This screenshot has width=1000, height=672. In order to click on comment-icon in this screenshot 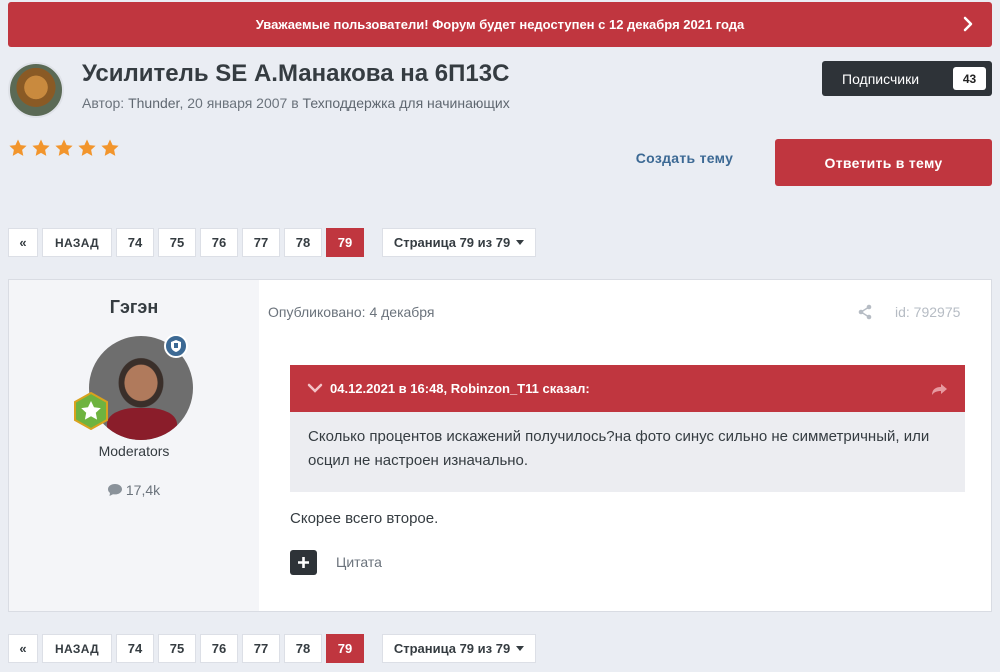, I will do `click(114, 490)`.